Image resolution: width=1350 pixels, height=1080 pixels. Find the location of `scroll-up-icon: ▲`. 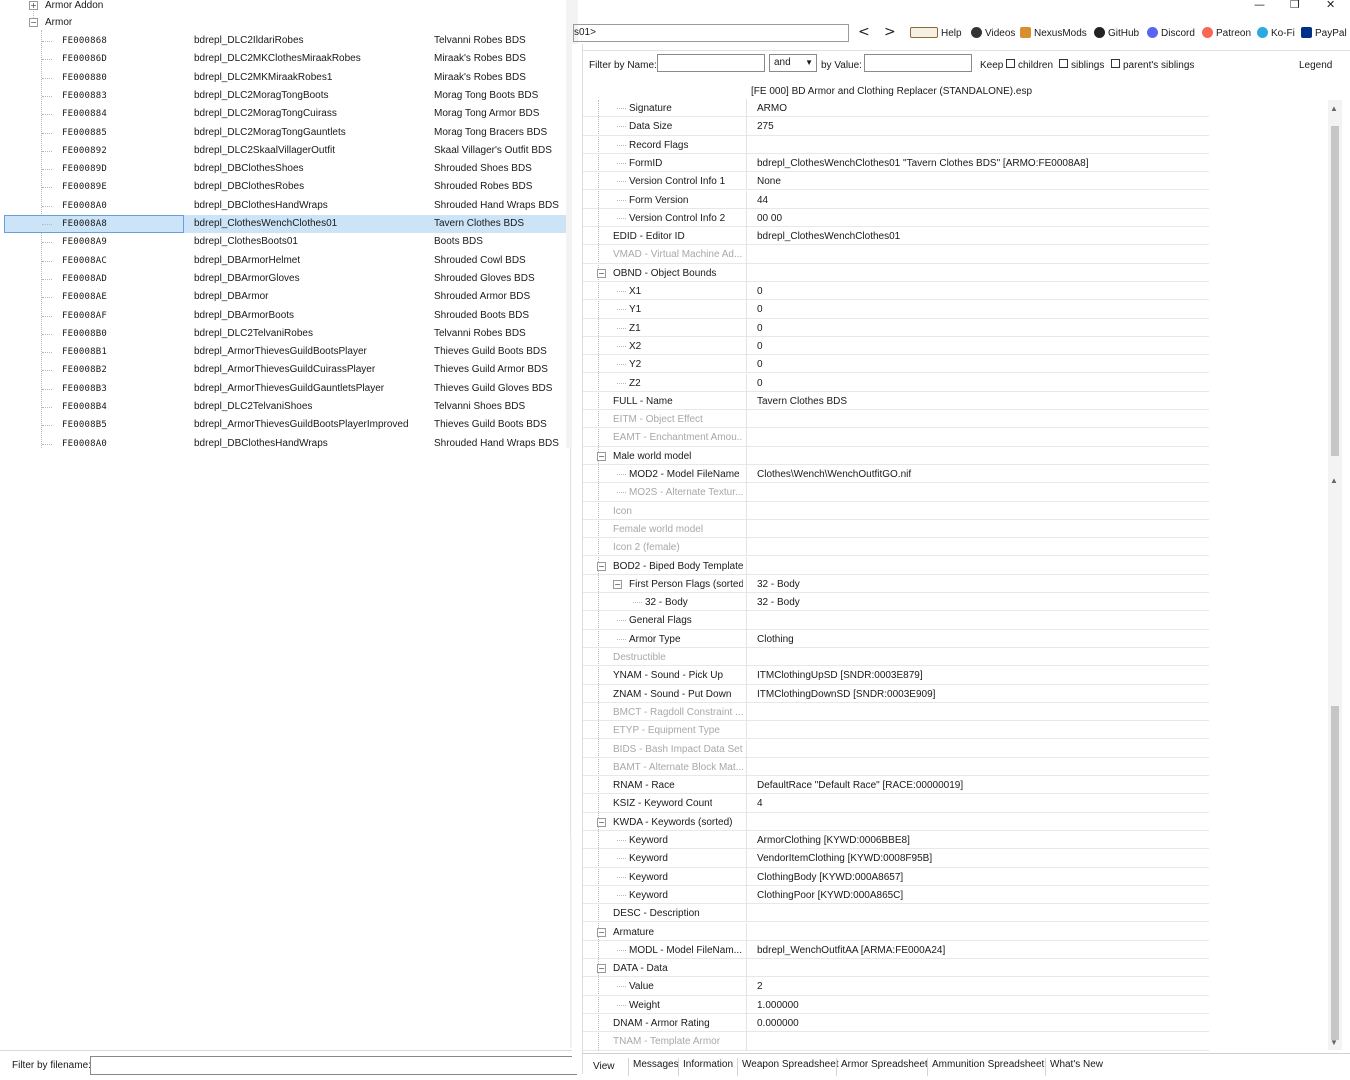

scroll-up-icon: ▲ is located at coordinates (1334, 108).